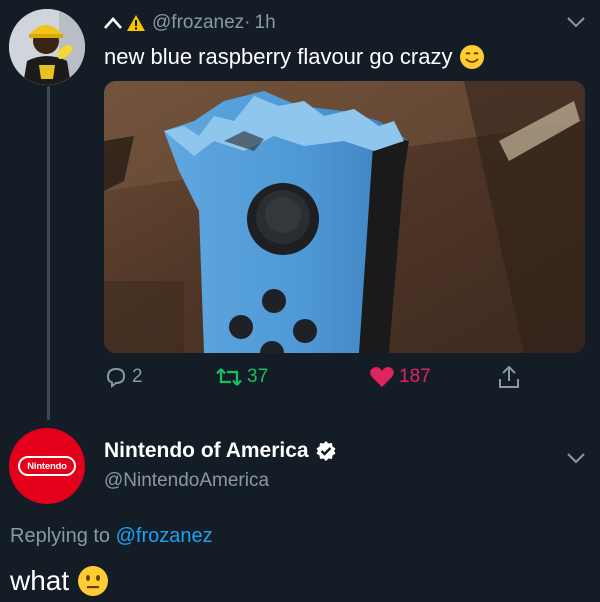 Image resolution: width=600 pixels, height=602 pixels. I want to click on reply-display-name-text: Nintendo of America, so click(206, 450).